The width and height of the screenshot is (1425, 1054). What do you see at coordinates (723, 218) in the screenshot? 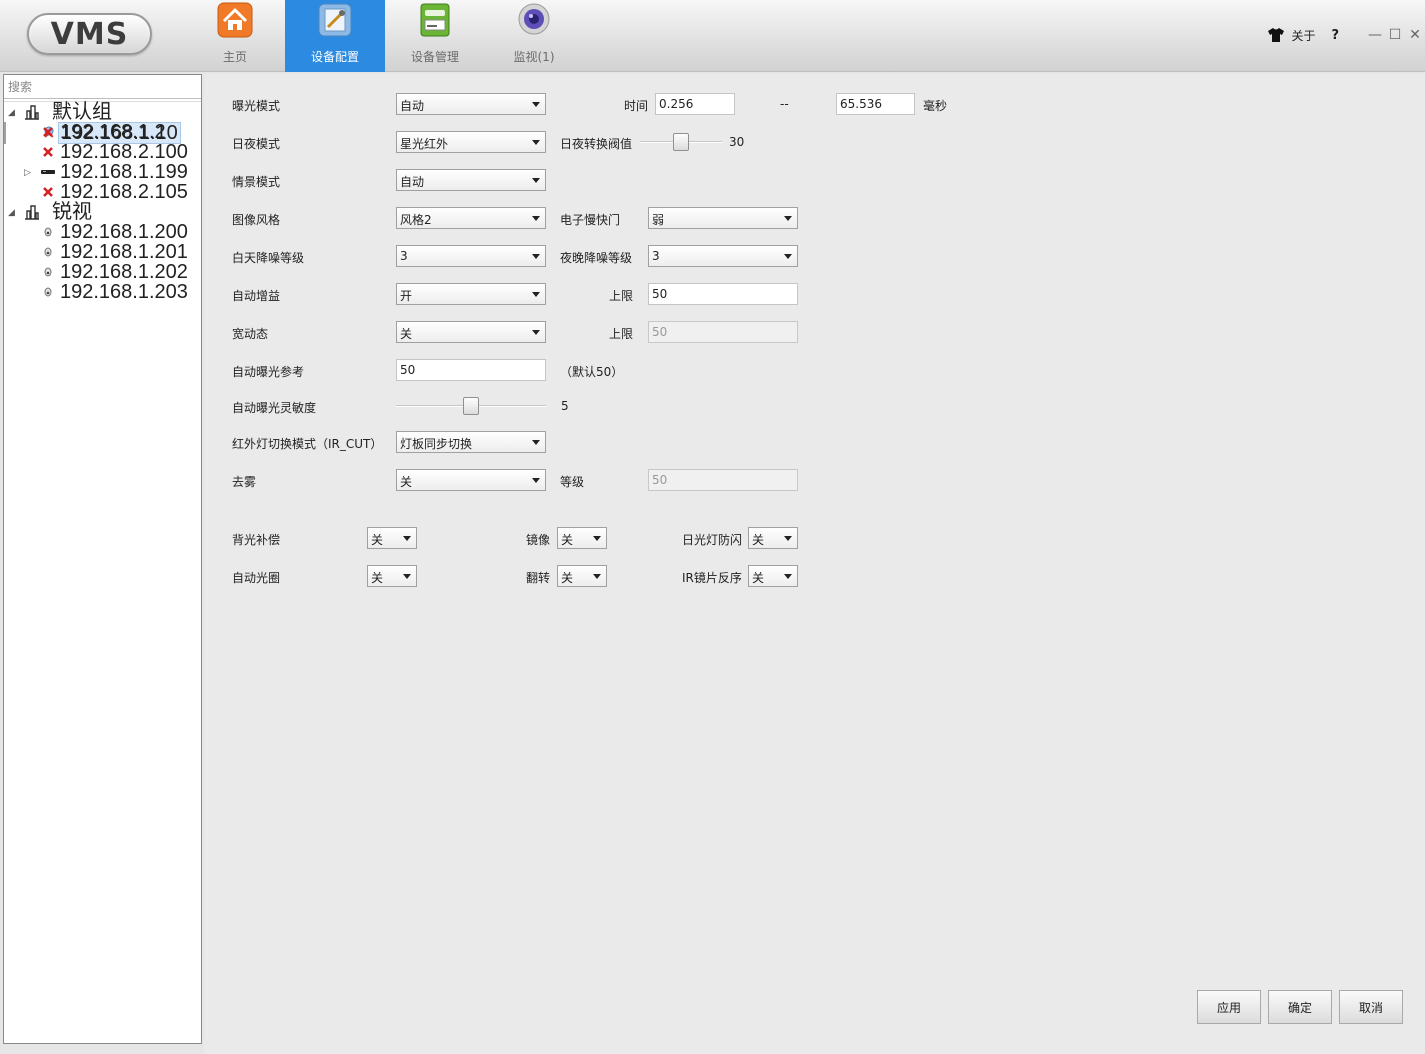
I see `e-shutter-select: 弱` at bounding box center [723, 218].